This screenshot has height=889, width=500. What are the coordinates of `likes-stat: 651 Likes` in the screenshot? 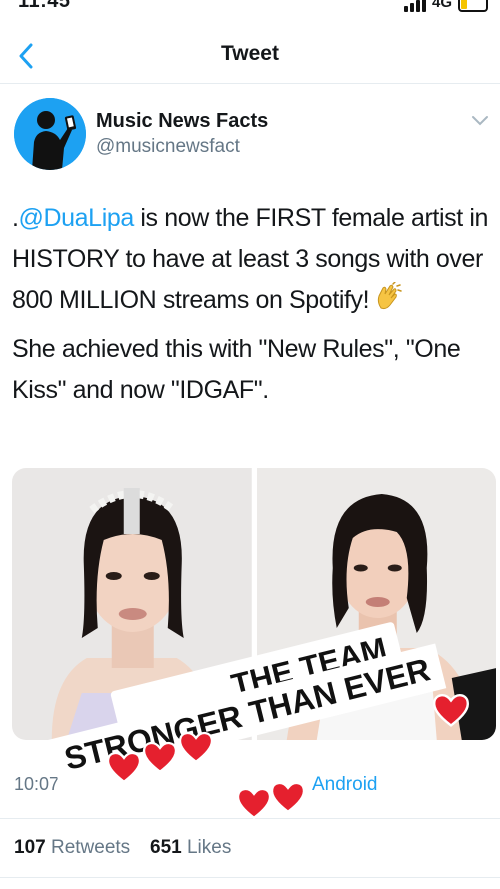 It's located at (190, 848).